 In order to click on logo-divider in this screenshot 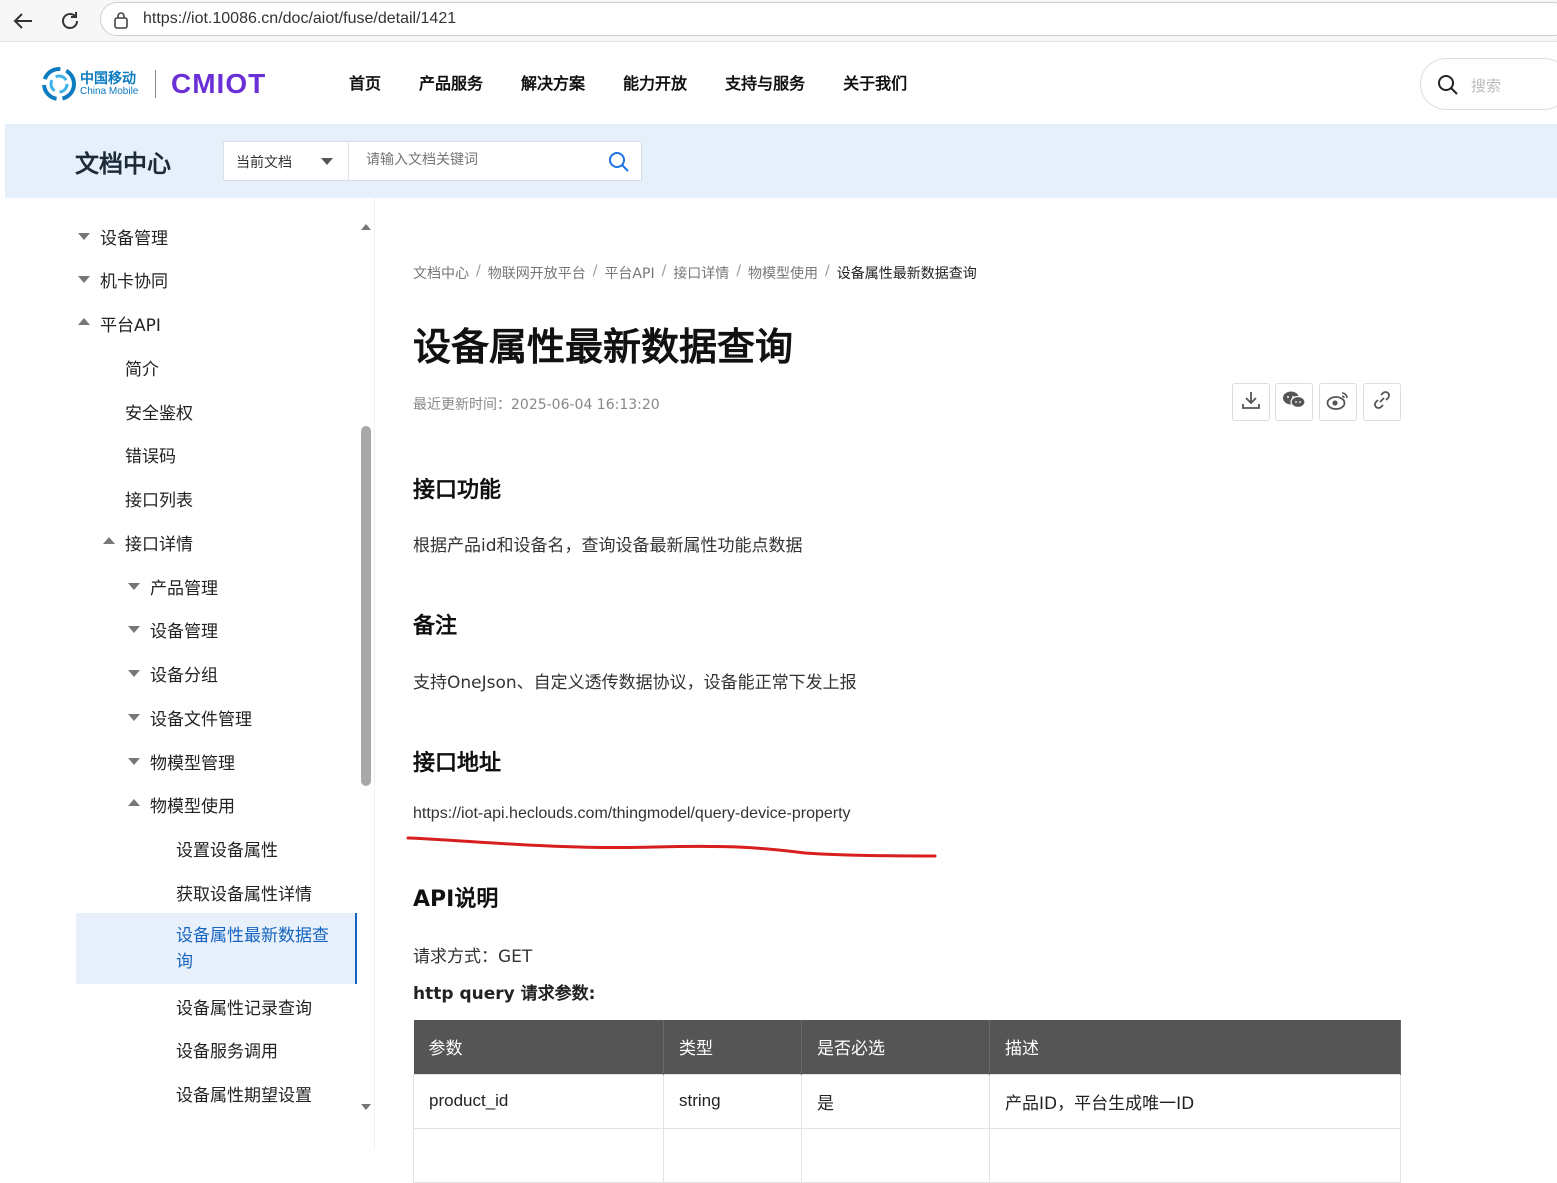, I will do `click(155, 84)`.